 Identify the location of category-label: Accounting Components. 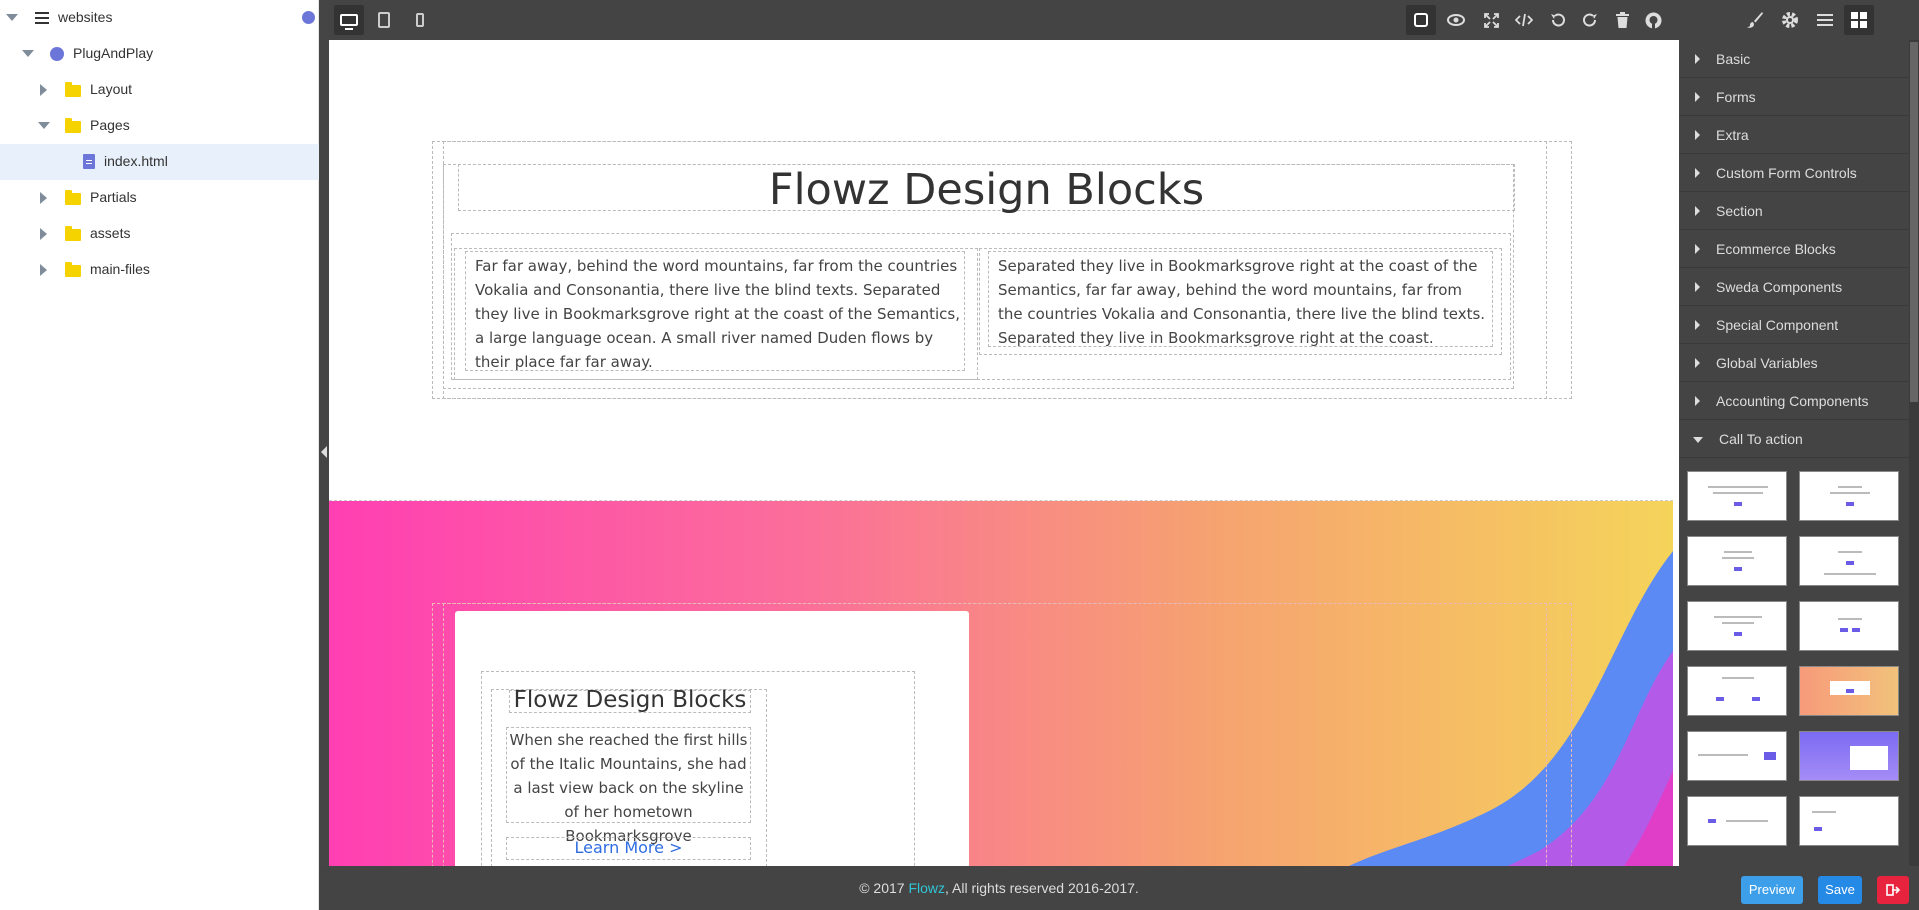
(1792, 401).